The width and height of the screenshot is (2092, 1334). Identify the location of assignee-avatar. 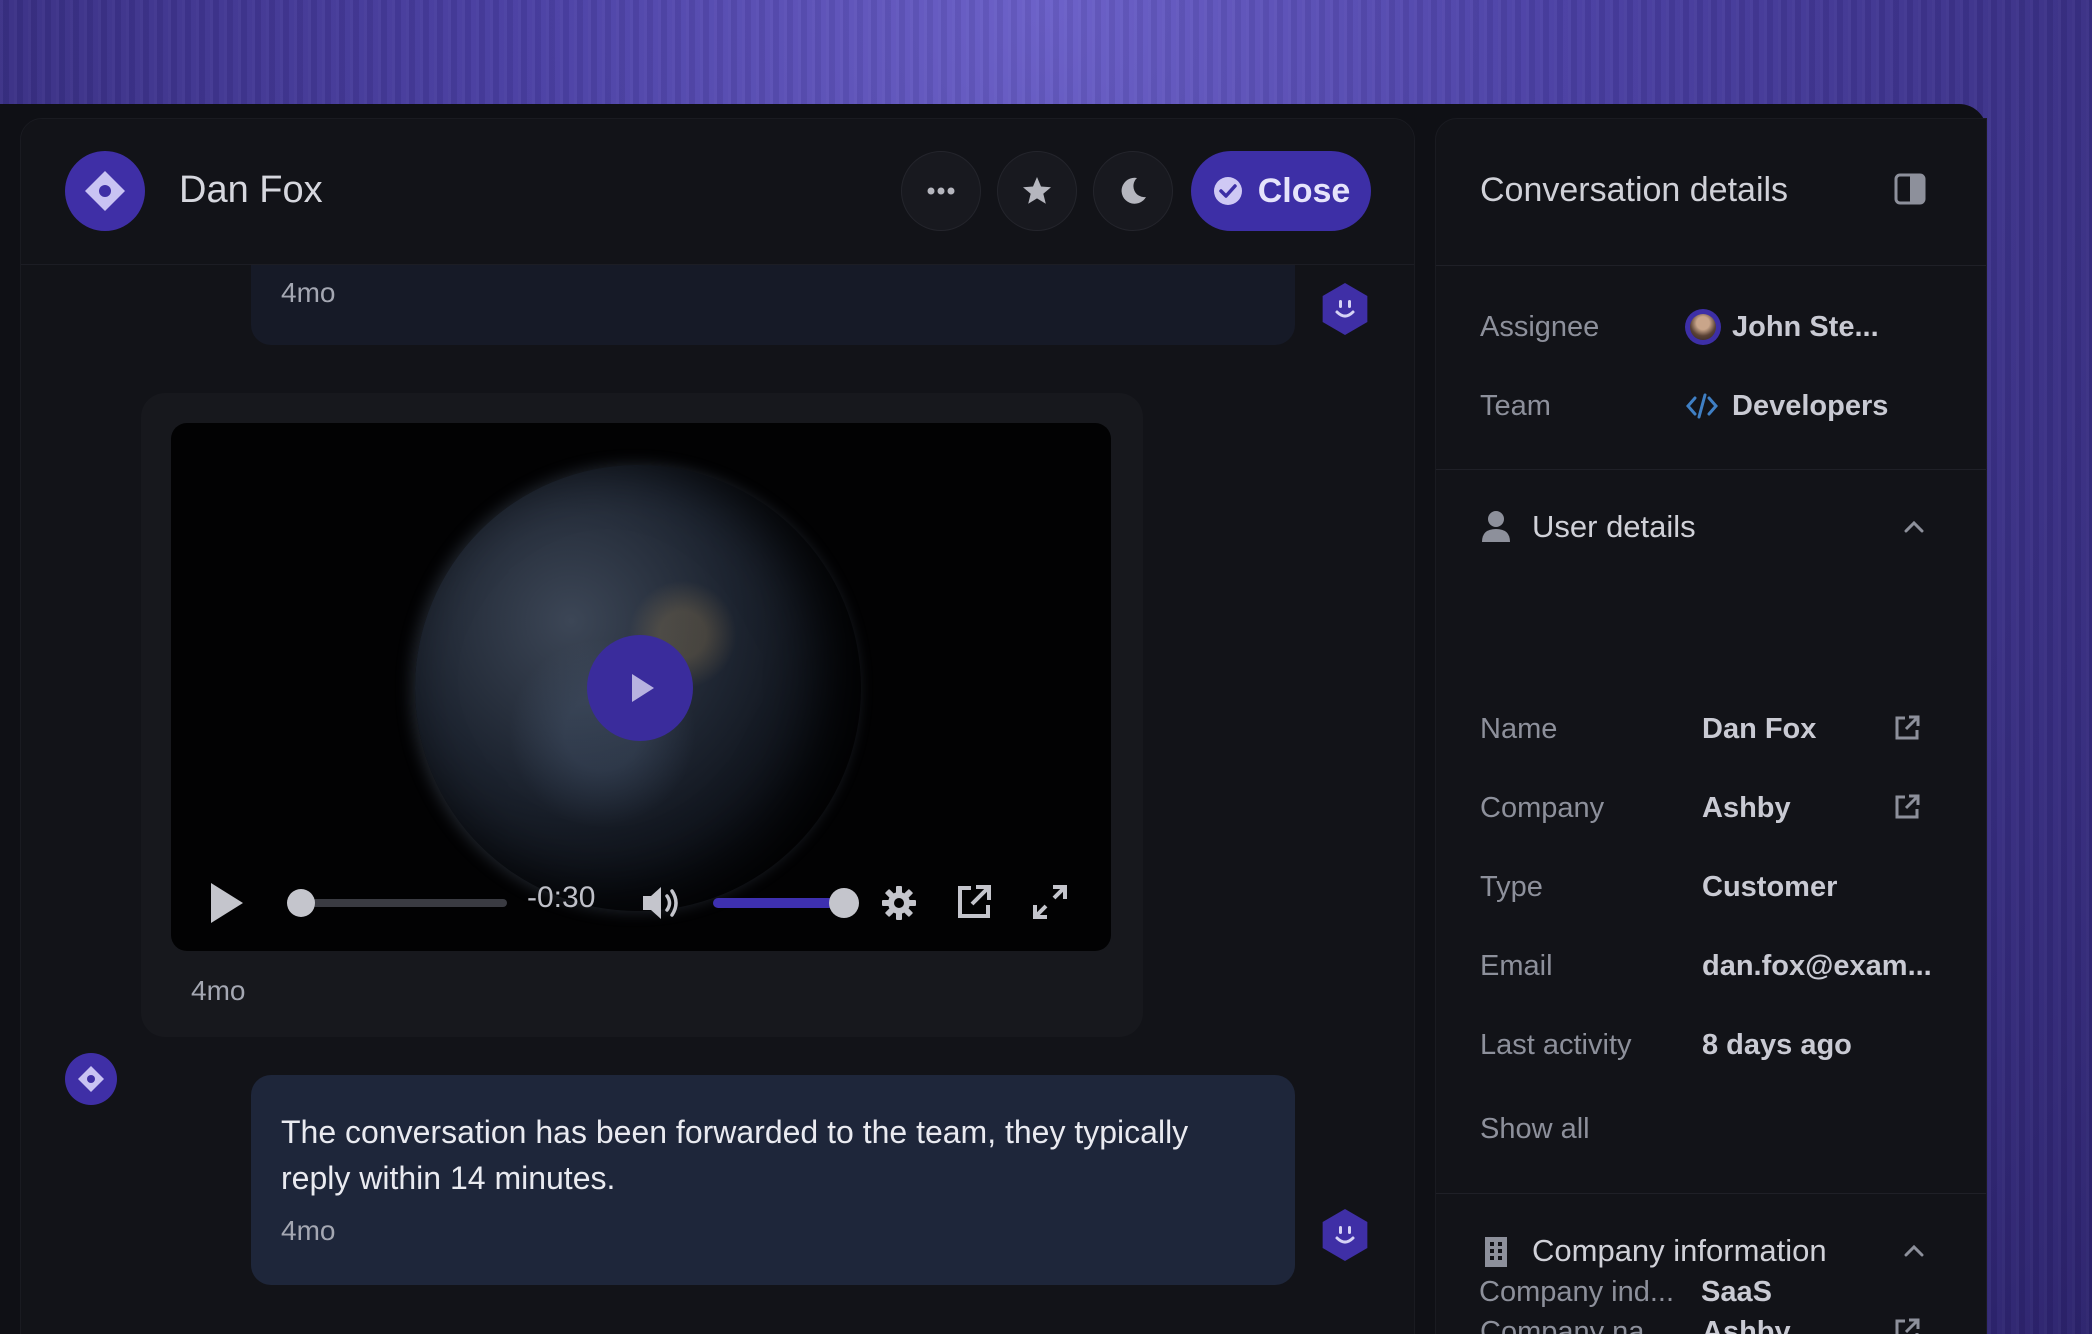
(1703, 327).